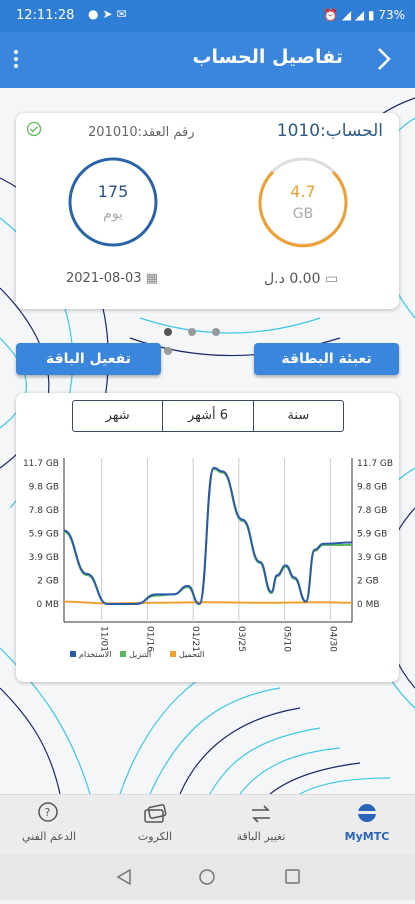 This screenshot has height=904, width=415. What do you see at coordinates (292, 279) in the screenshot?
I see `balance-text: 0.00 د.ل` at bounding box center [292, 279].